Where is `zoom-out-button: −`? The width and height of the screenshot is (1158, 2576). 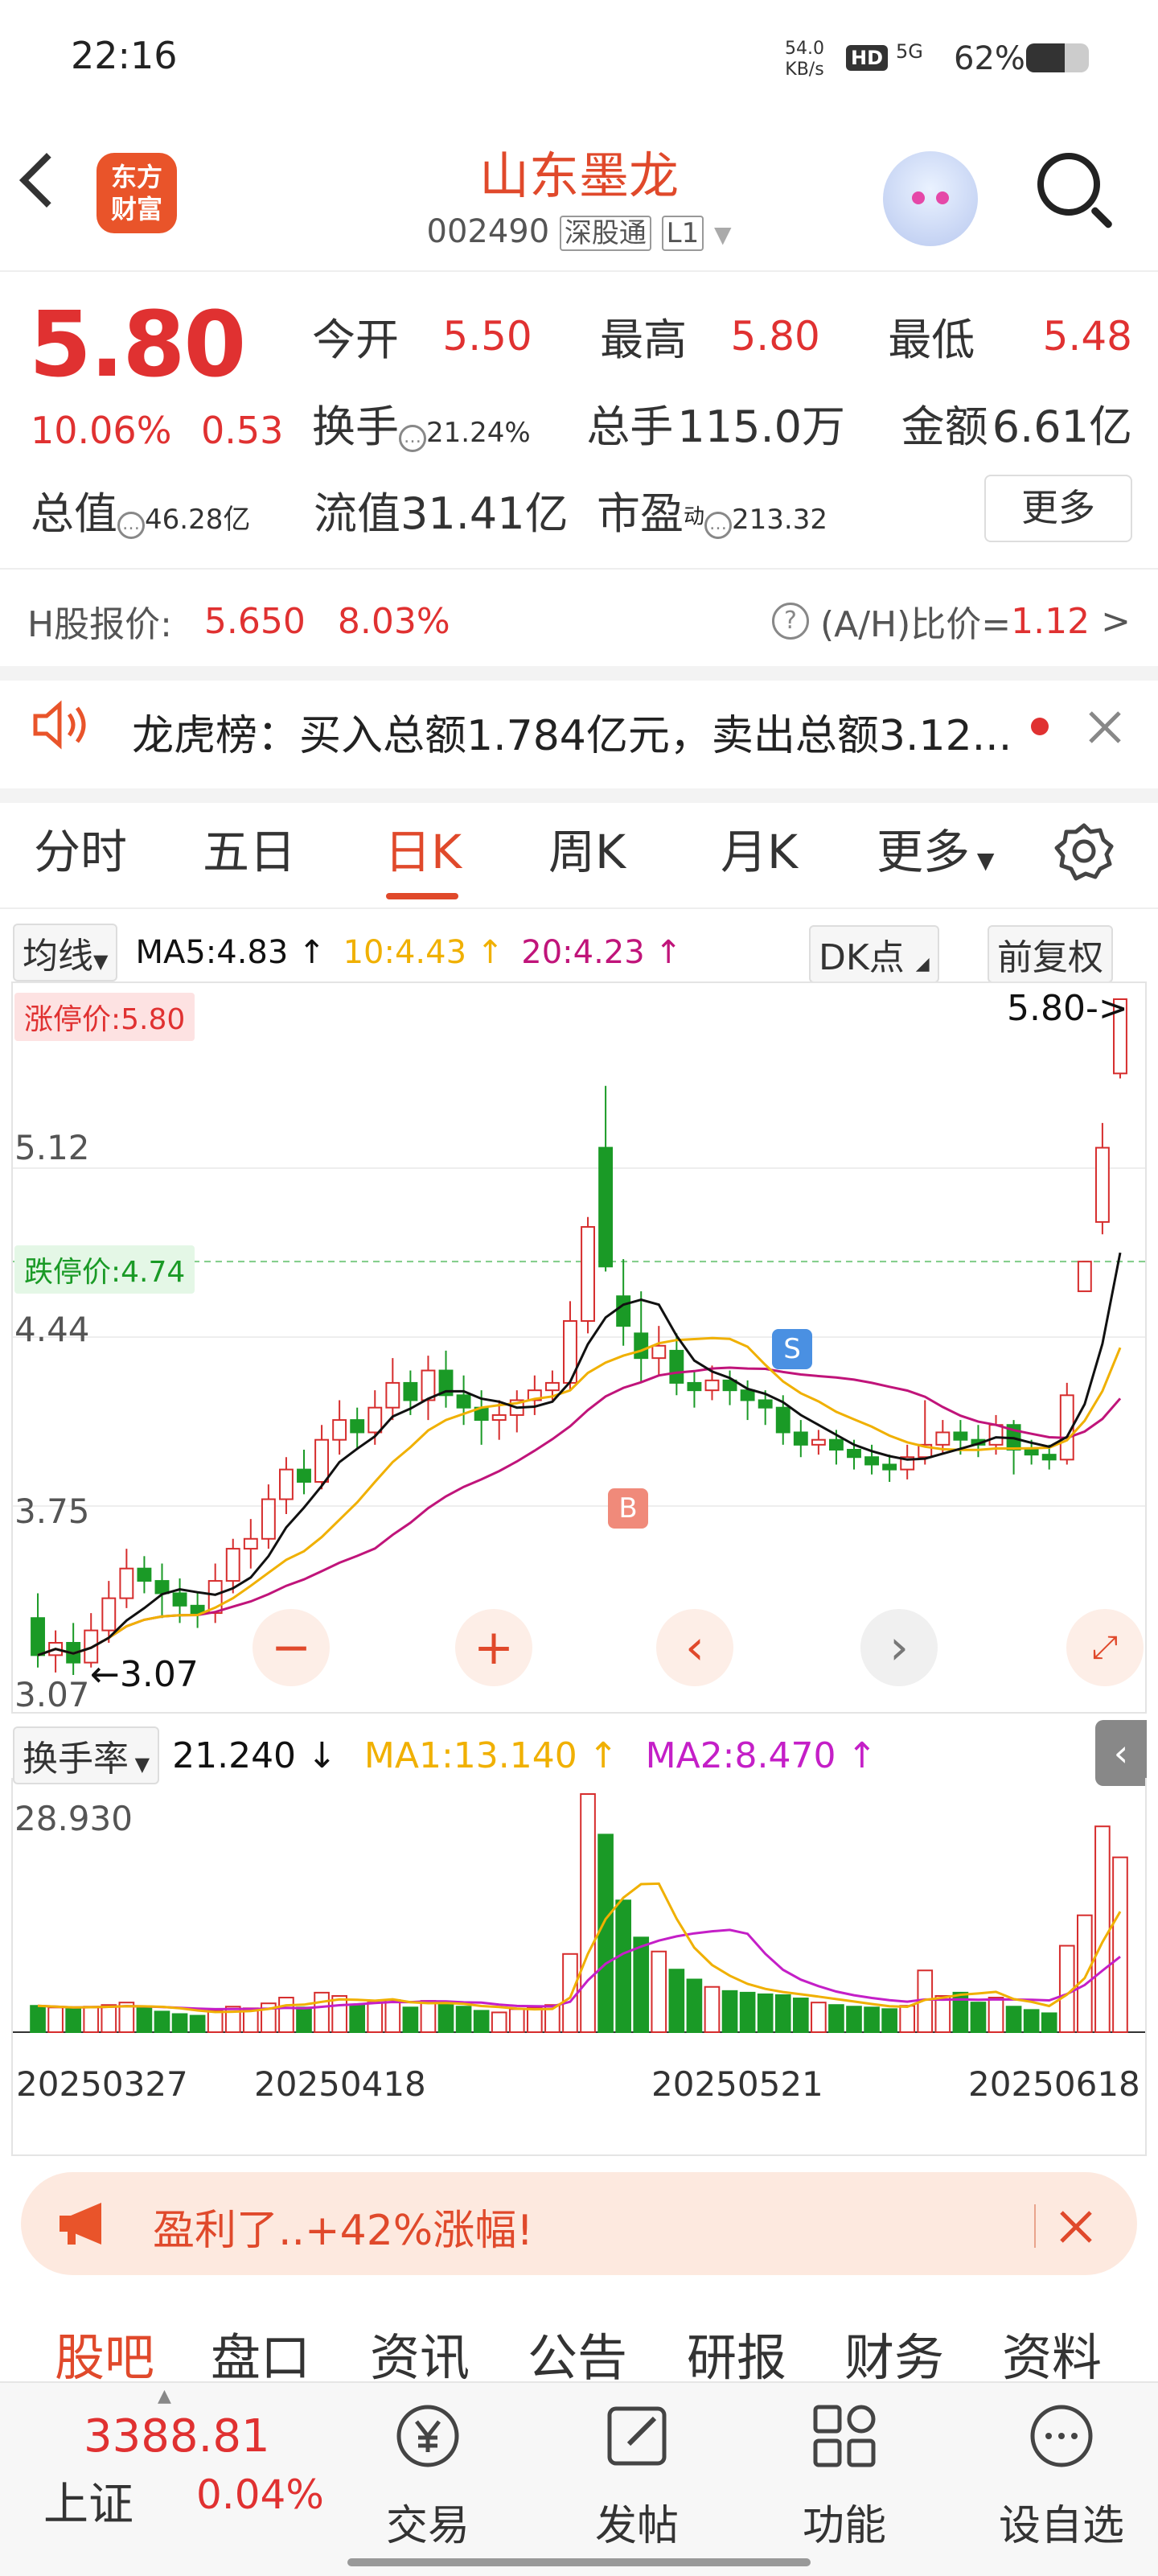
zoom-out-button: − is located at coordinates (291, 1647).